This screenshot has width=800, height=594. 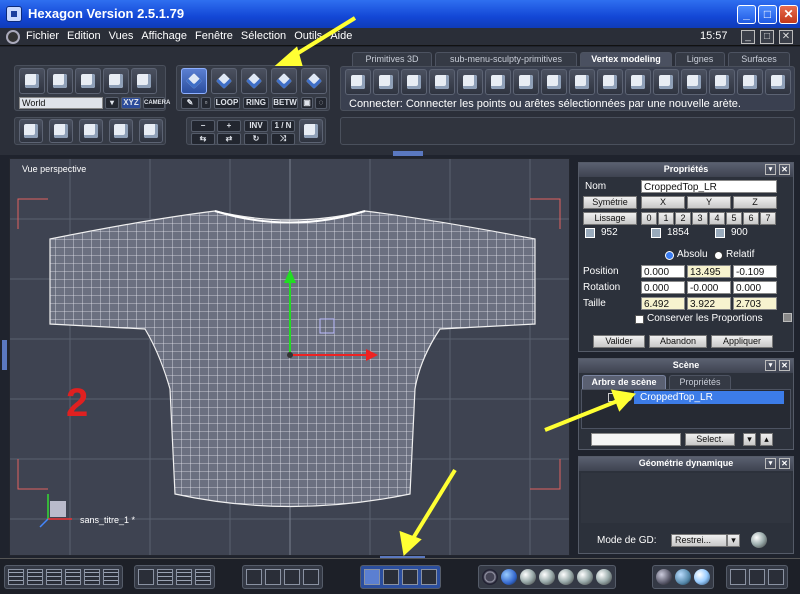 What do you see at coordinates (322, 38) in the screenshot?
I see `arrow-to-vertex-tool` at bounding box center [322, 38].